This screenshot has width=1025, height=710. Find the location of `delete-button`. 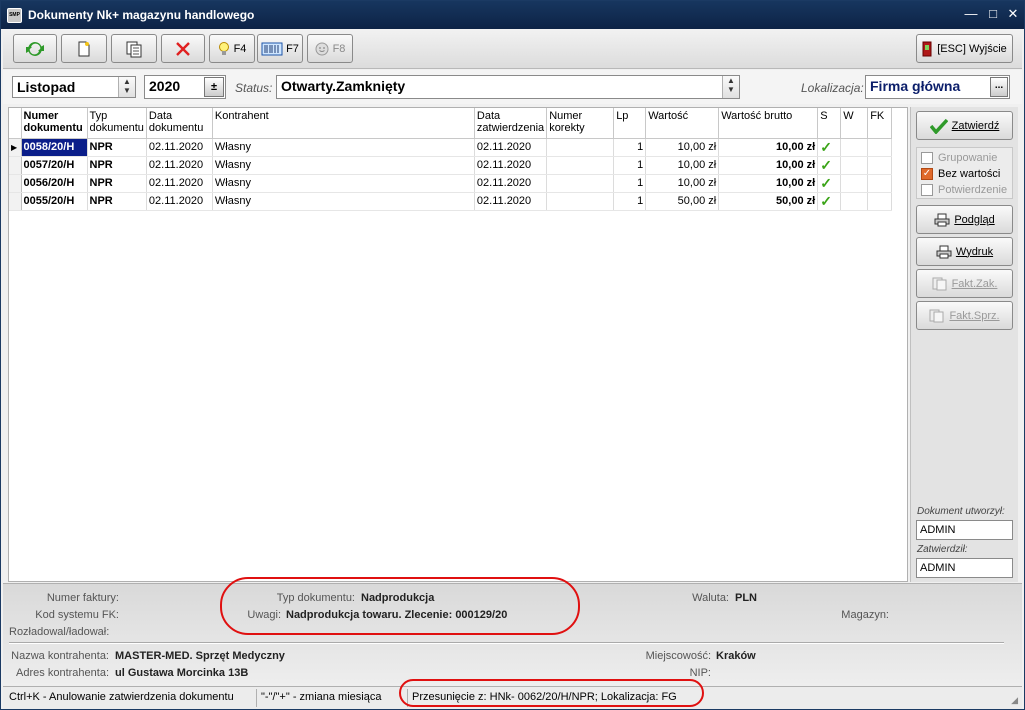

delete-button is located at coordinates (183, 48).